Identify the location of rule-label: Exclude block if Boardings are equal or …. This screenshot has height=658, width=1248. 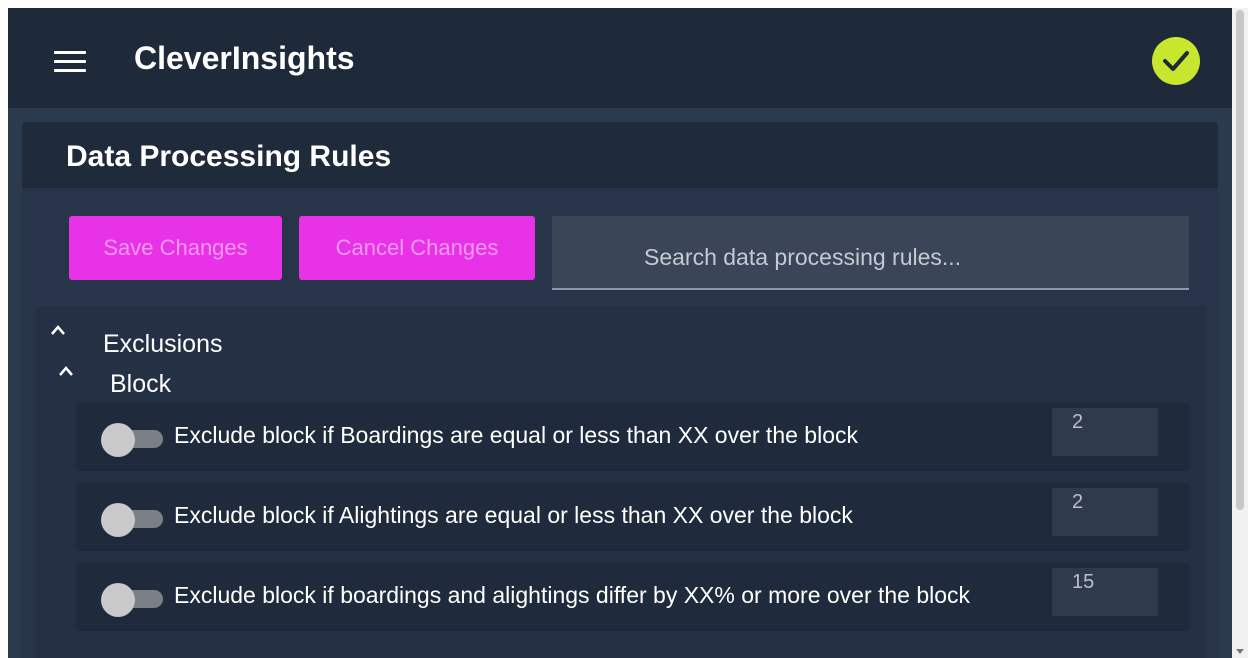
(516, 435).